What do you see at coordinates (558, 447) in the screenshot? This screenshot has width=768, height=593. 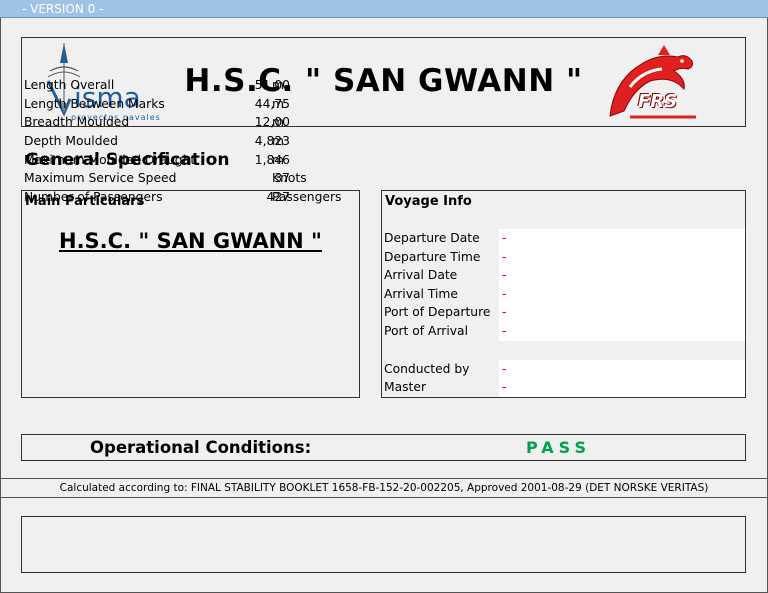 I see `status-badge: PASS` at bounding box center [558, 447].